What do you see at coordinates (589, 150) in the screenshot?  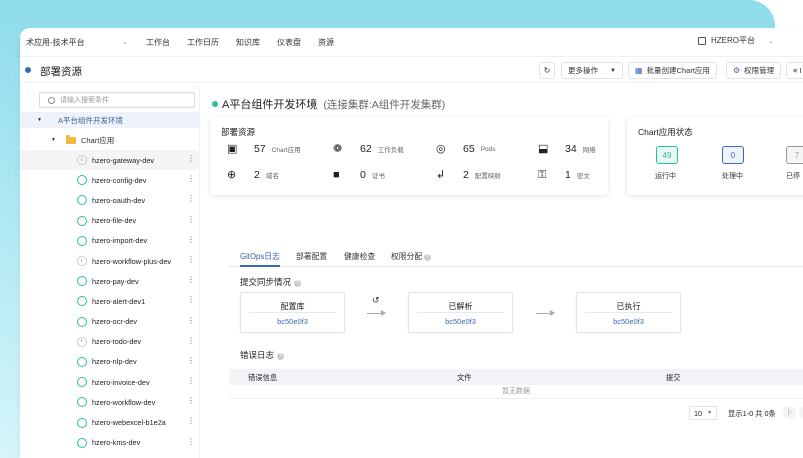 I see `resource-unit: 网络` at bounding box center [589, 150].